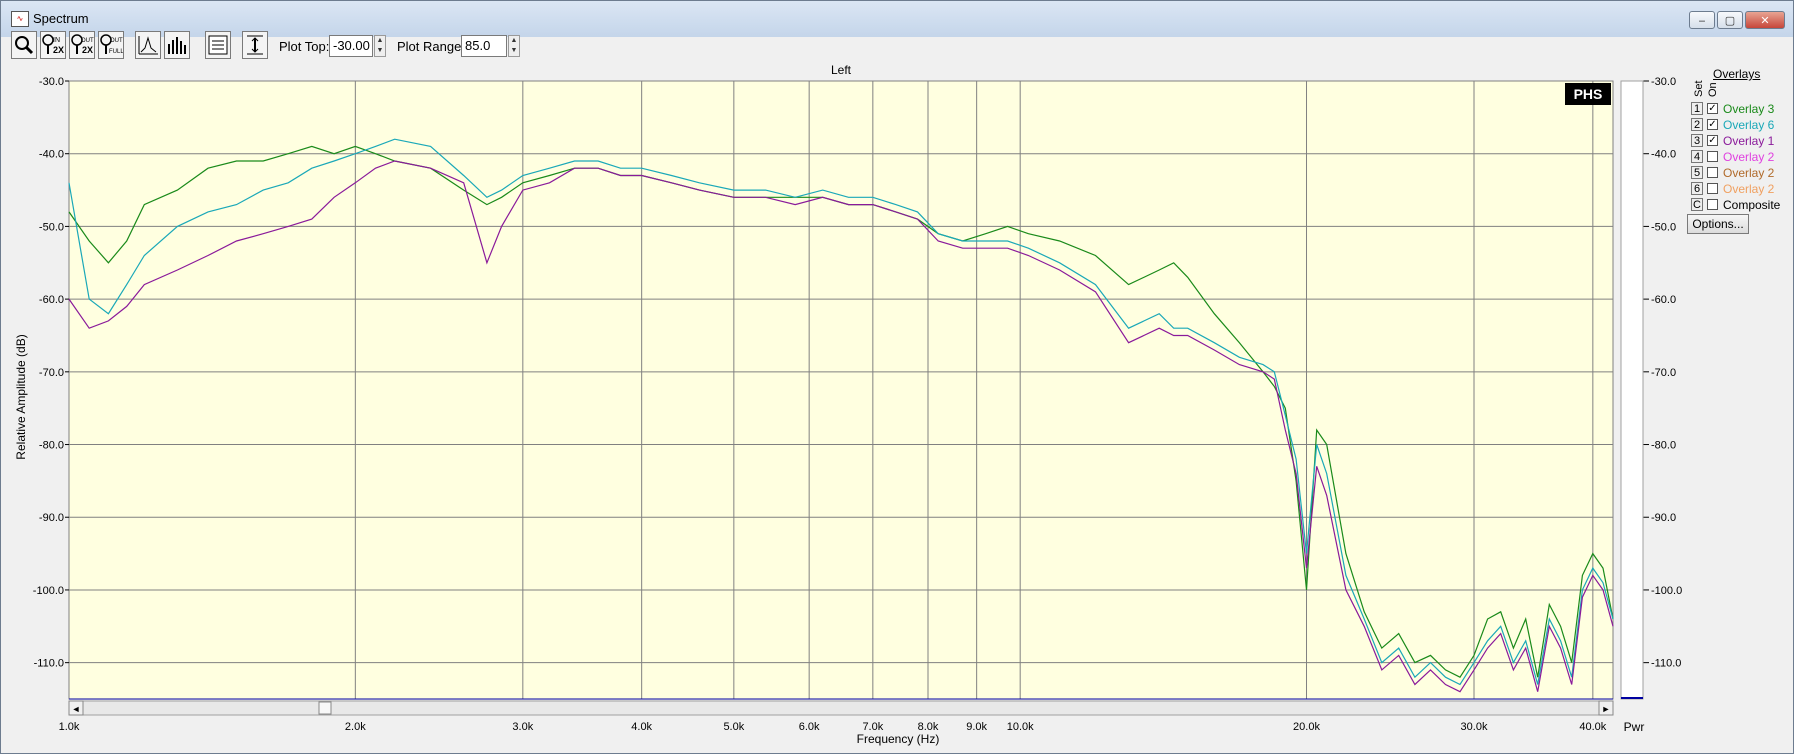 The image size is (1794, 754). I want to click on right-y-tick-label: -50.0, so click(1663, 227).